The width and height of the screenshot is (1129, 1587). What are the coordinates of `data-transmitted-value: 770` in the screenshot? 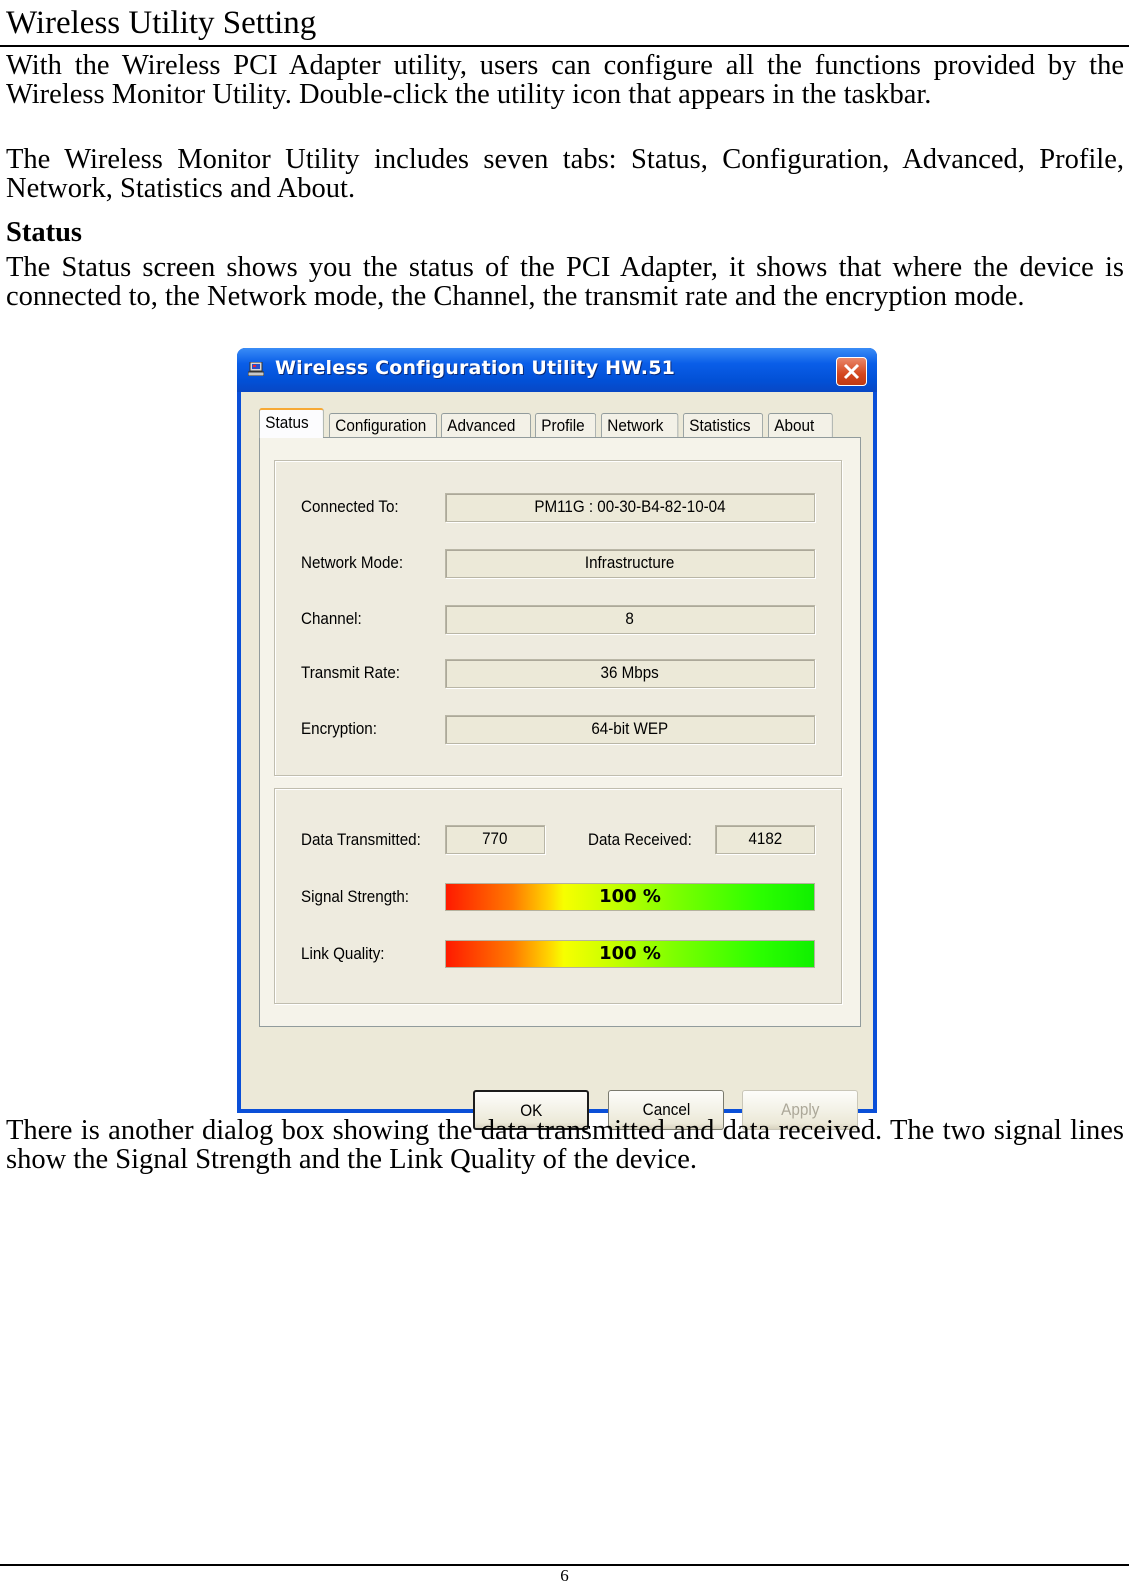 It's located at (495, 839).